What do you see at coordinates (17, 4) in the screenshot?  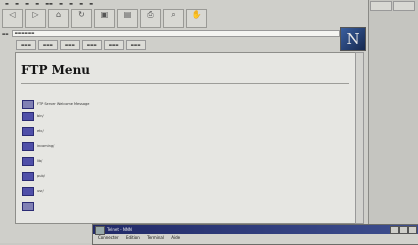 I see `menu-edit: ▬` at bounding box center [17, 4].